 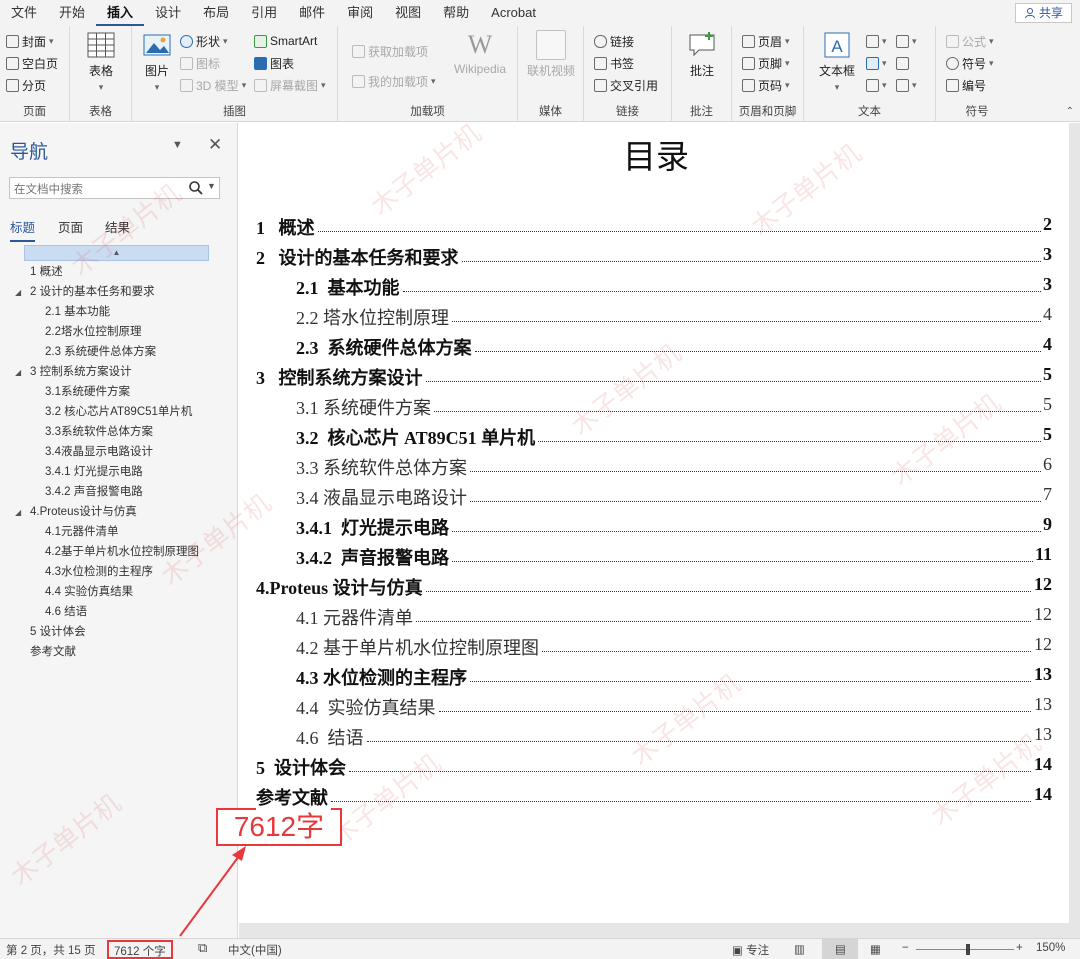 What do you see at coordinates (654, 347) in the screenshot?
I see `toc-entry: 2.3 系统硬件总体方案 4` at bounding box center [654, 347].